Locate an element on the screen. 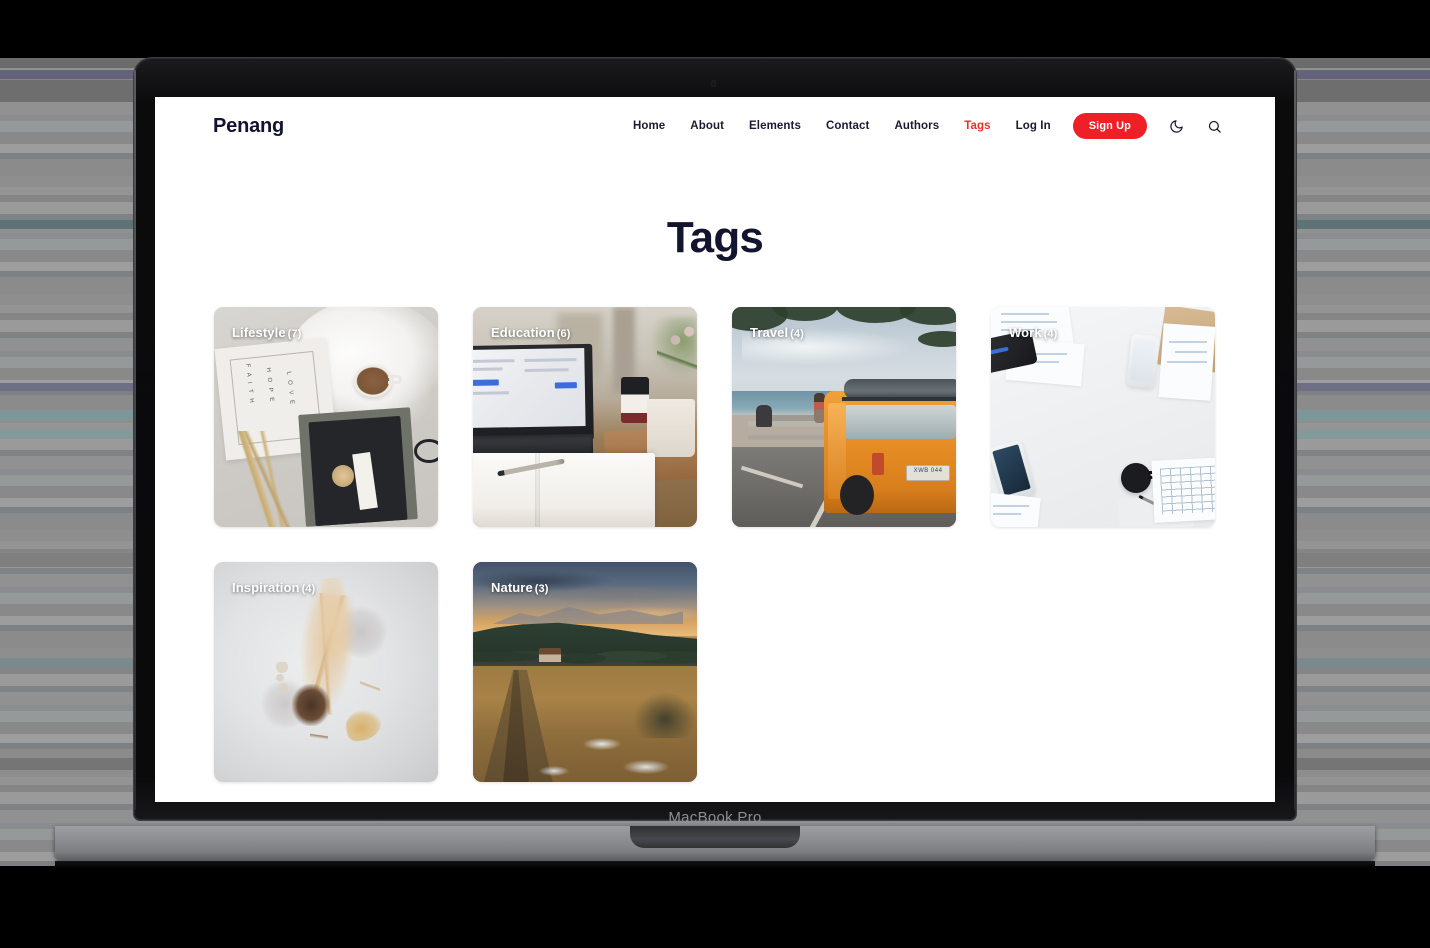 The width and height of the screenshot is (1430, 948). site-logo: Penang is located at coordinates (248, 126).